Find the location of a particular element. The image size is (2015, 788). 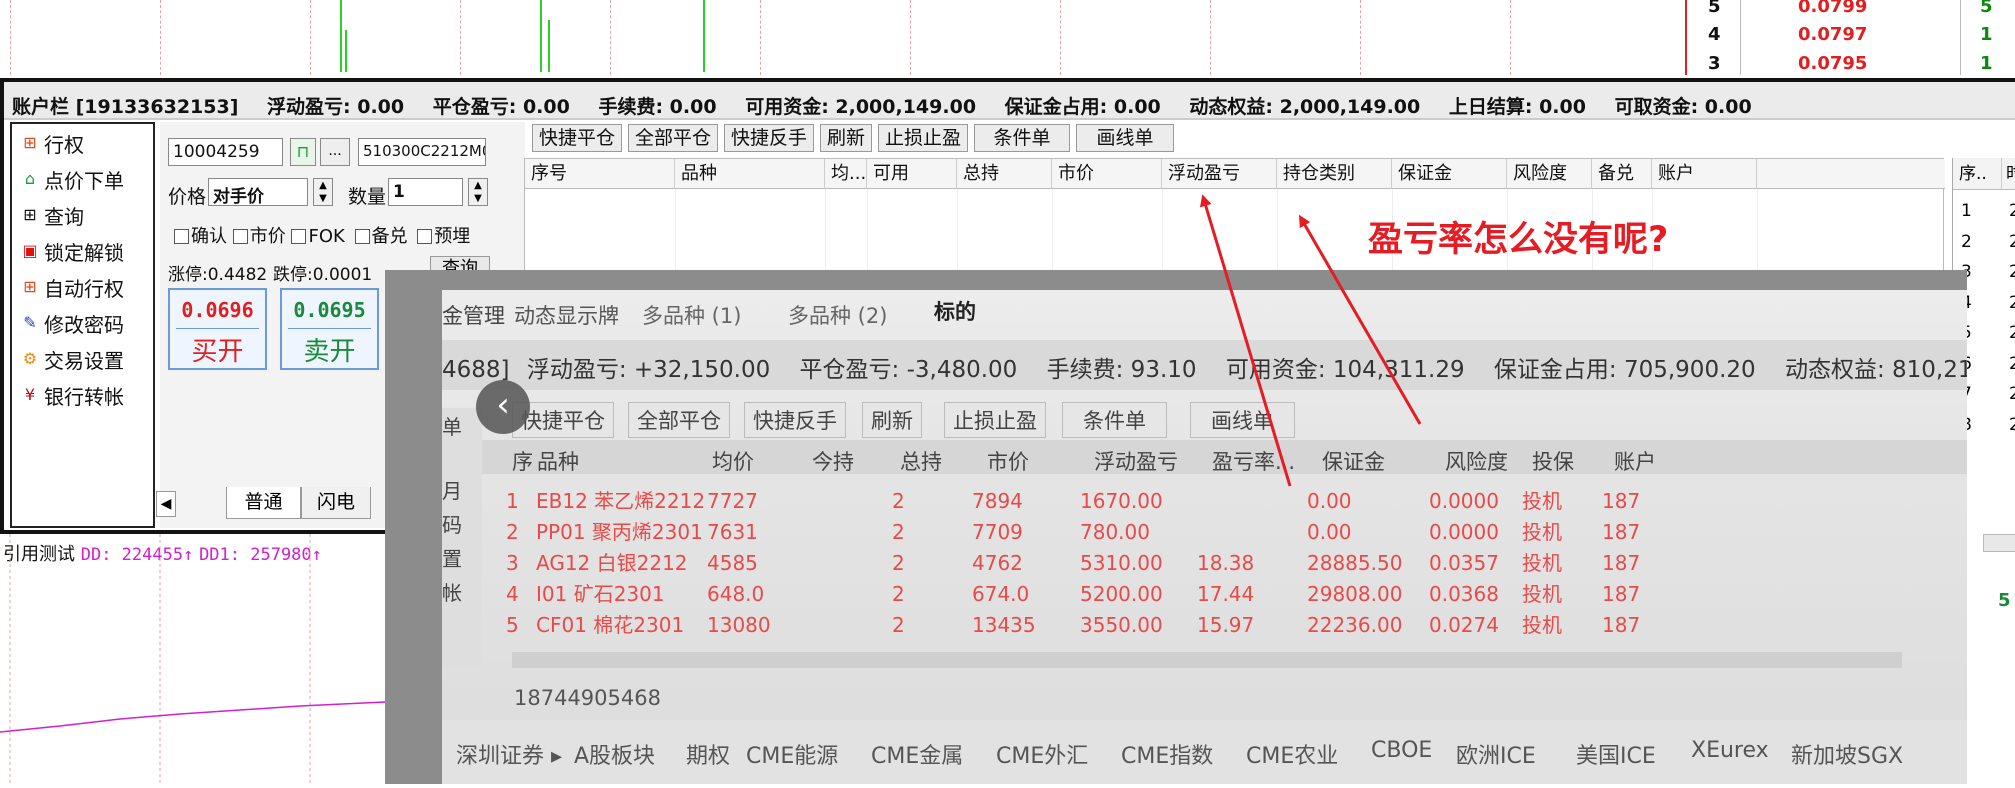

col-risk: 风险度 is located at coordinates (1549, 174).